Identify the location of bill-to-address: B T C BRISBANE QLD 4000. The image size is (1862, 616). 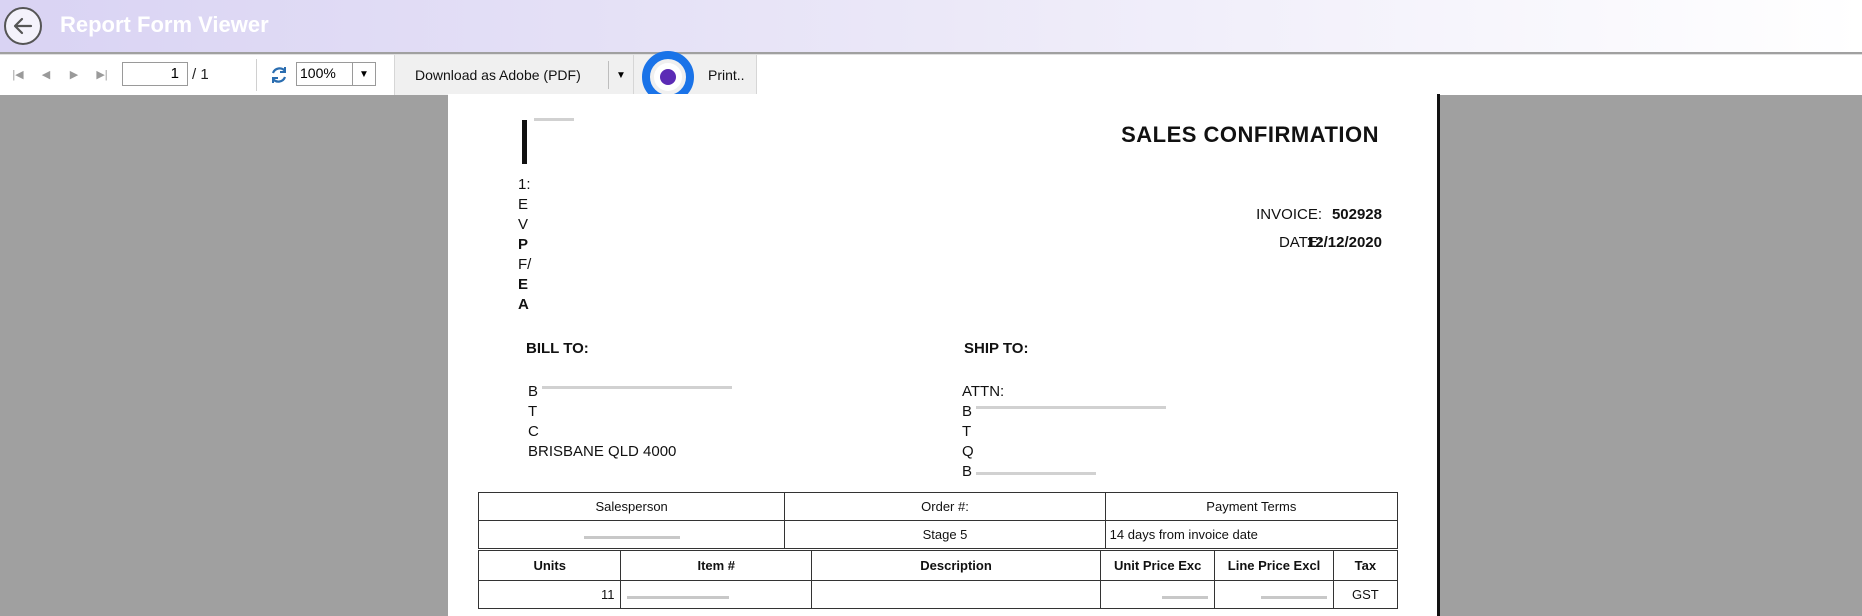
(602, 422).